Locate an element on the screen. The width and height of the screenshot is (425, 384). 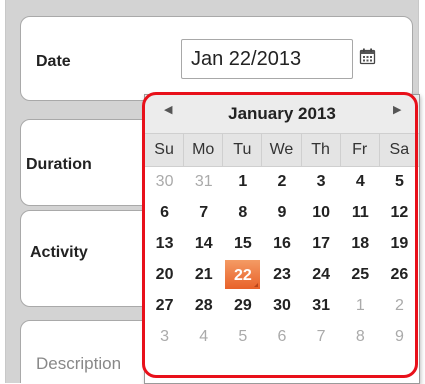
calendar-header: ◀ January 2013 ▶ is located at coordinates (282, 114).